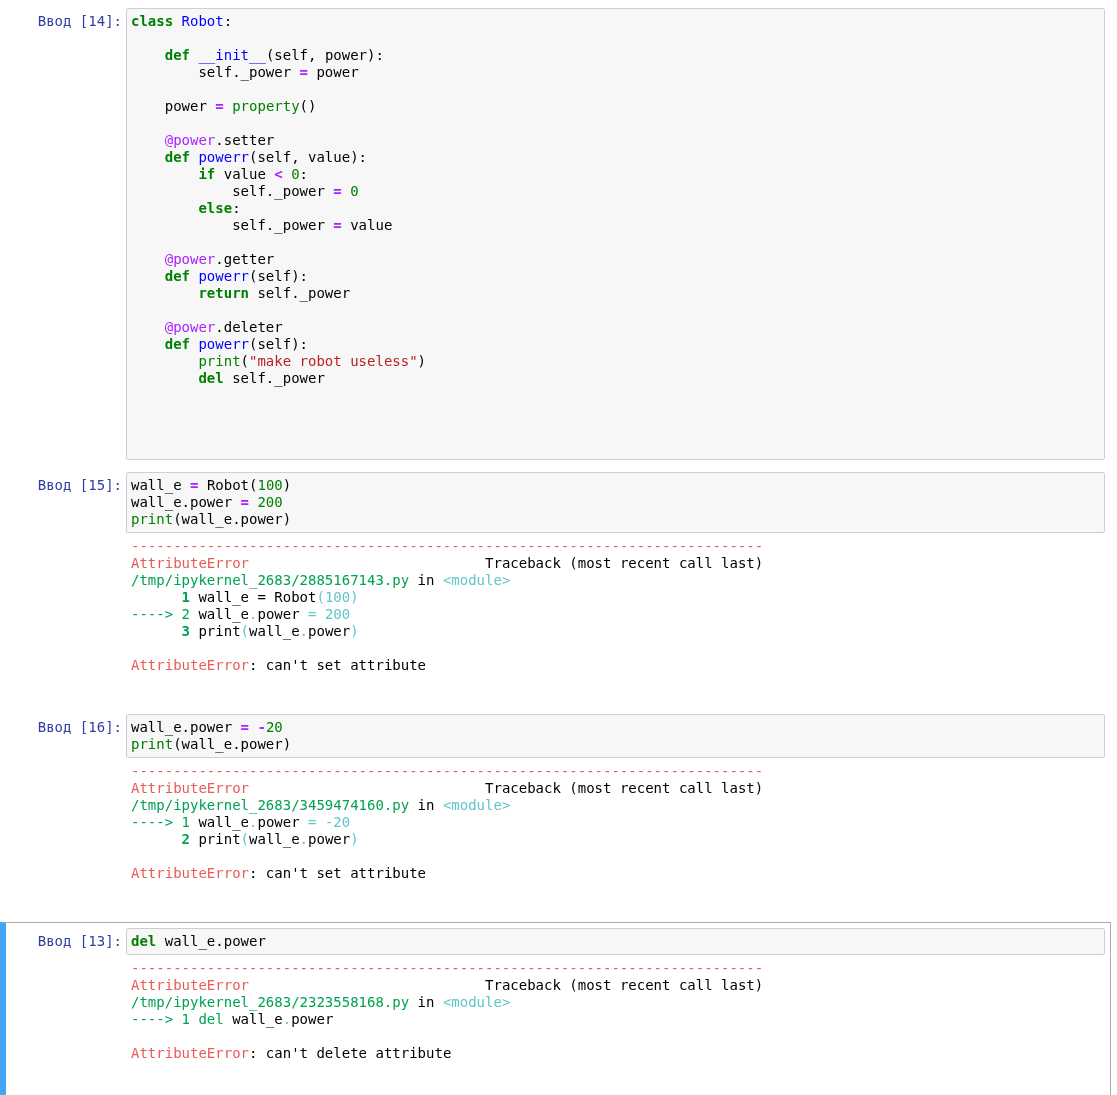 The image size is (1117, 1095). Describe the element at coordinates (321, 580) in the screenshot. I see `output-line: /tmp/ipykernel_2683/2885167143.py in <module>` at that location.